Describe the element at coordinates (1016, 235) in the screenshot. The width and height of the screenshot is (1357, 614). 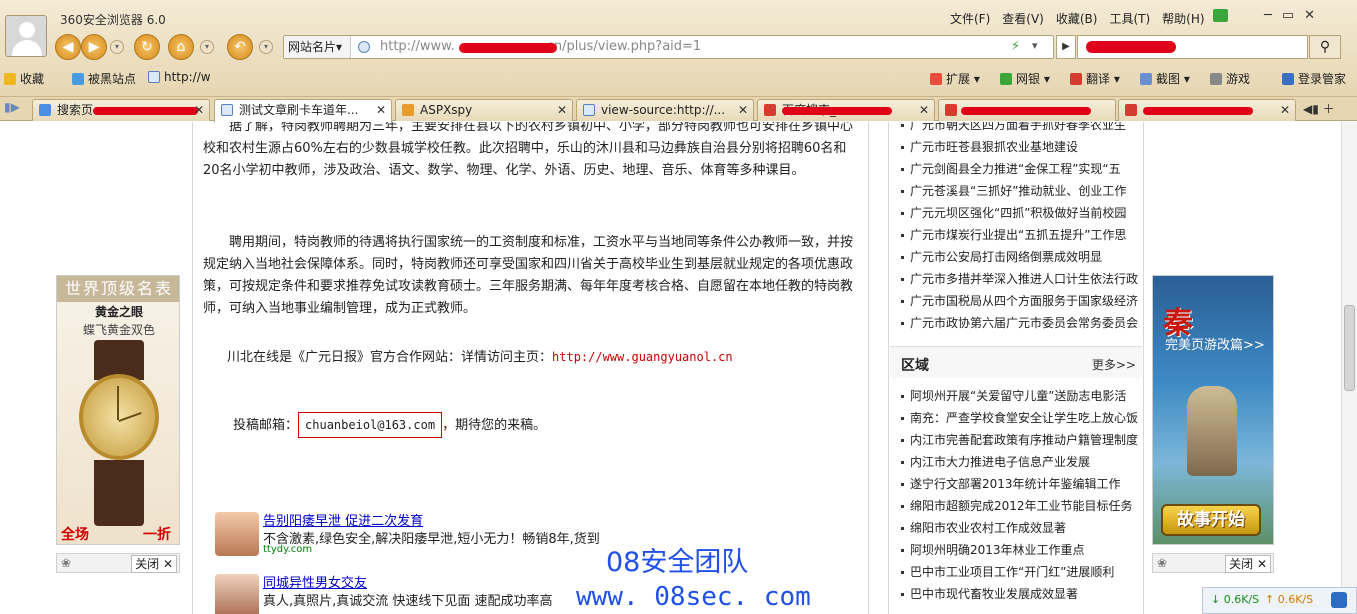
I see `news-link: 广元市煤炭行业提出“五抓五提升”工作思` at that location.